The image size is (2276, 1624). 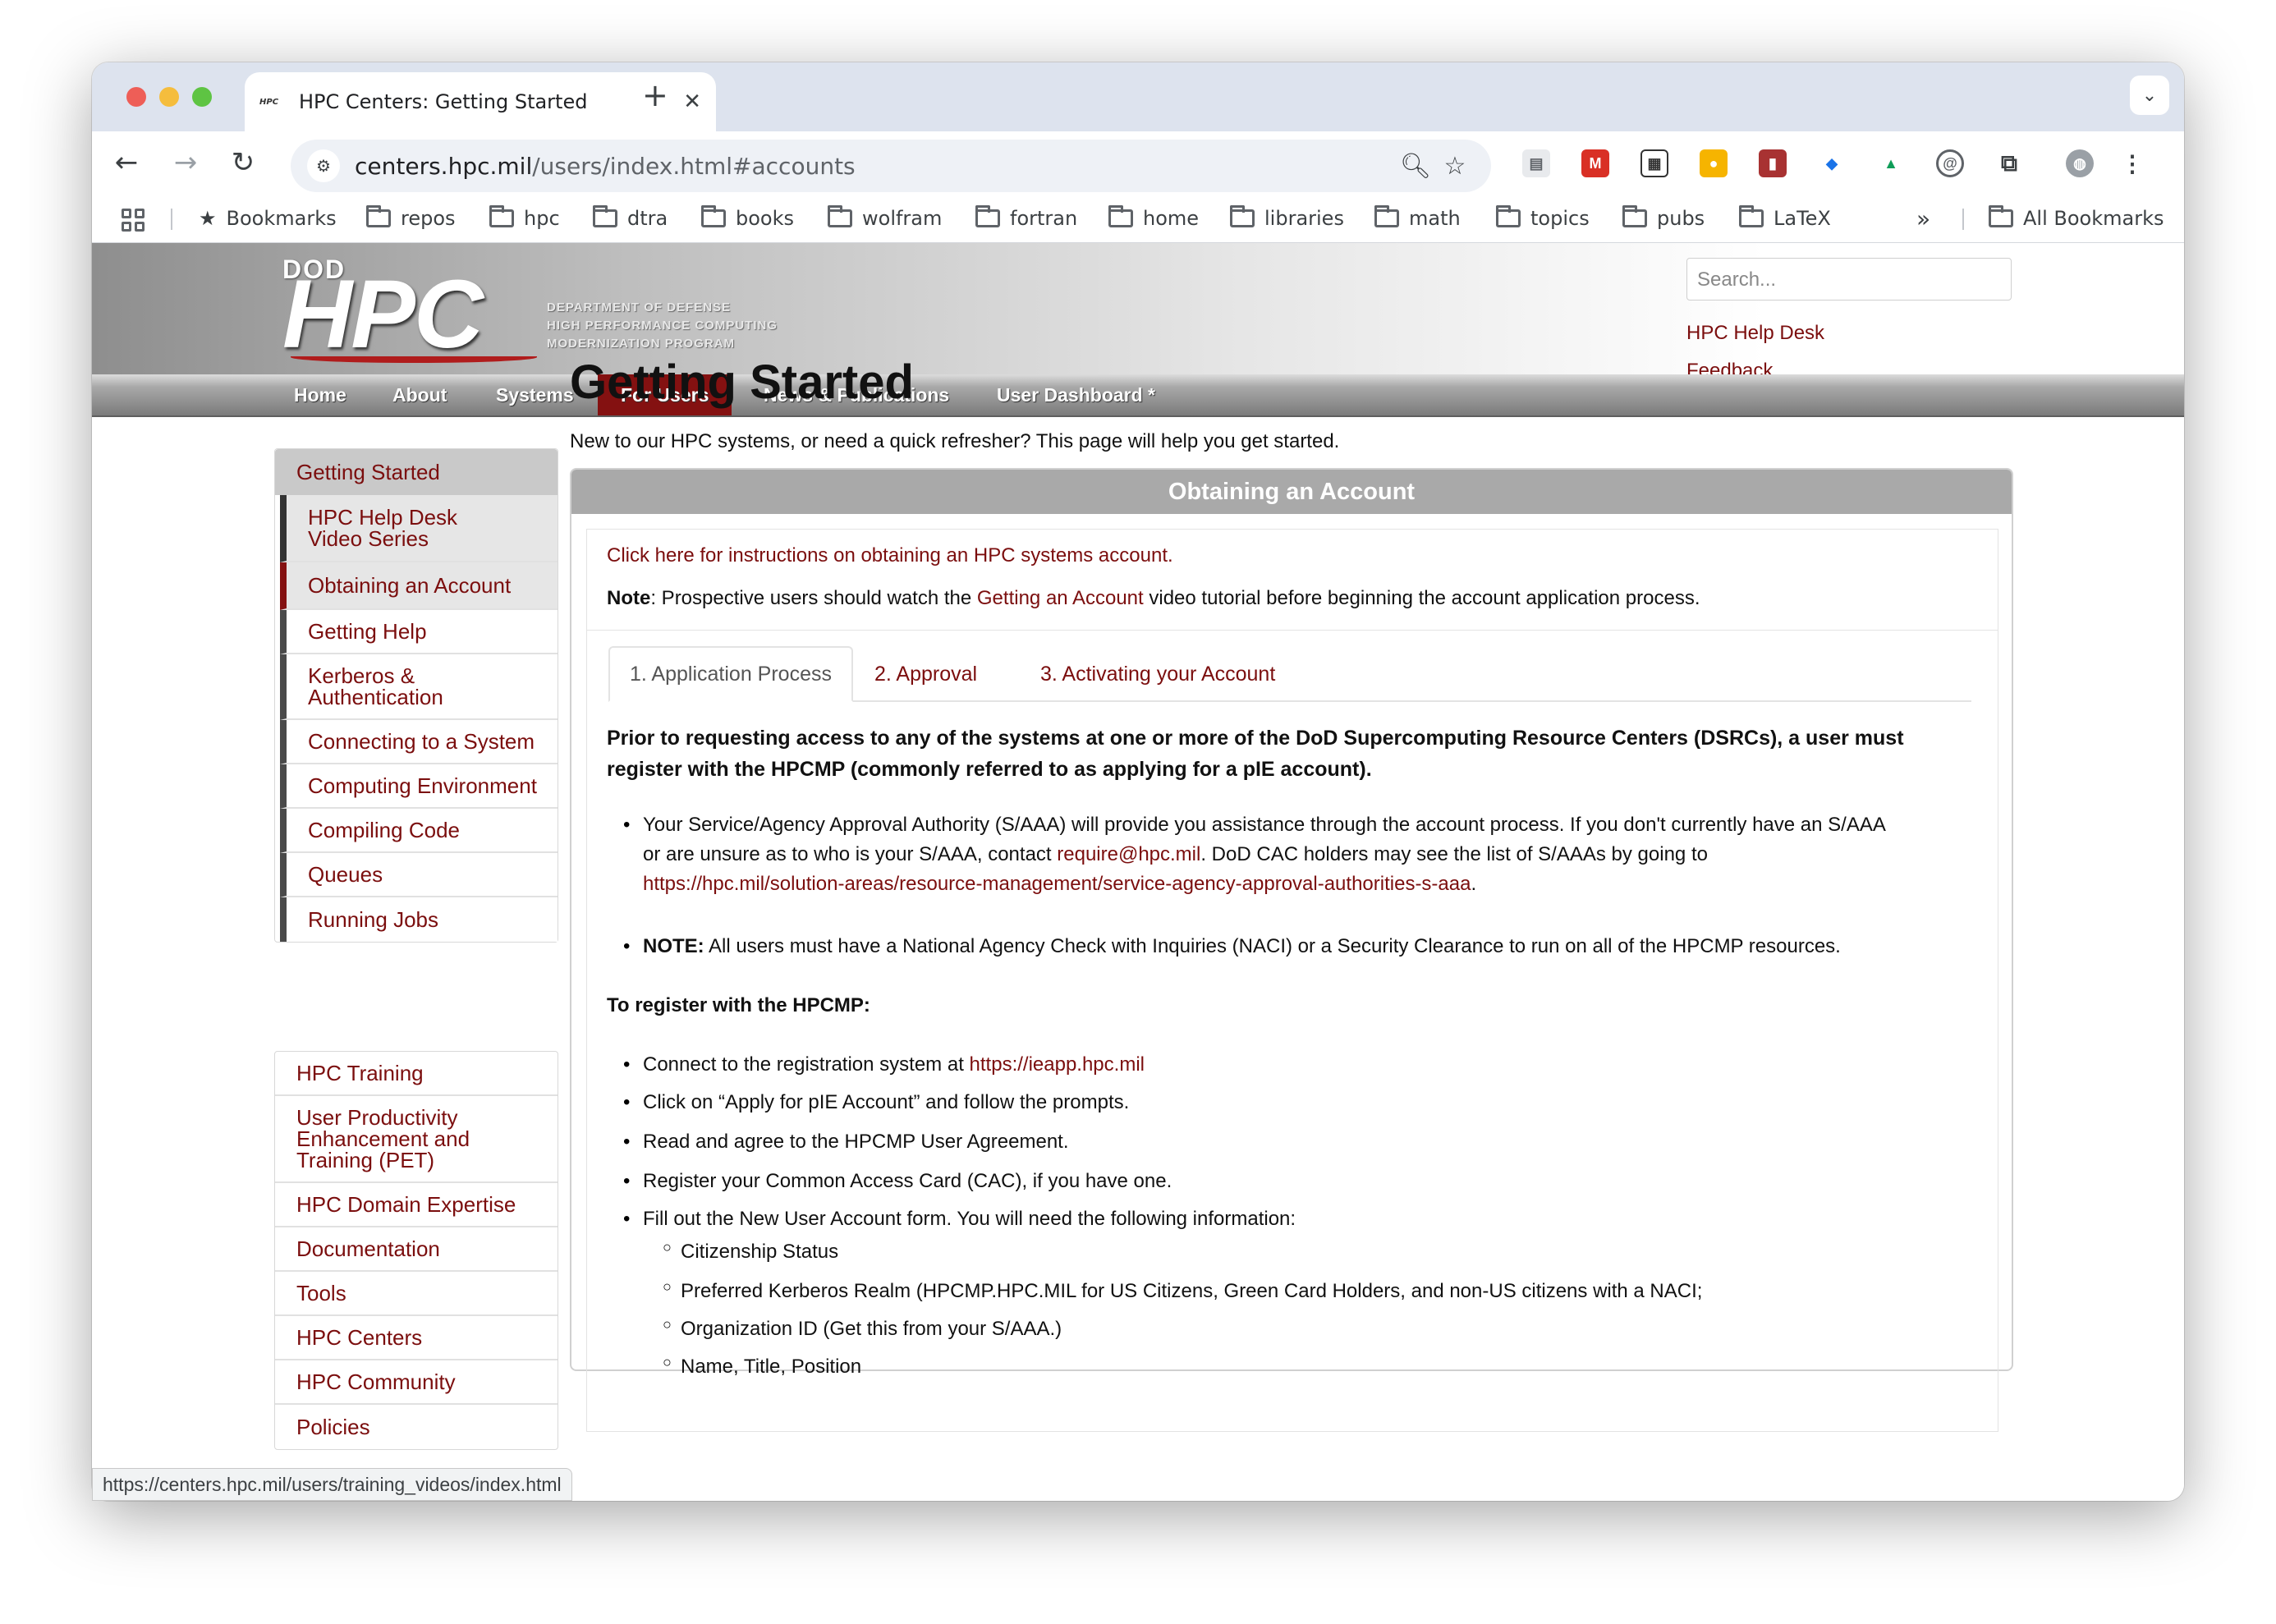 What do you see at coordinates (202, 97) in the screenshot?
I see `maximize-window-button` at bounding box center [202, 97].